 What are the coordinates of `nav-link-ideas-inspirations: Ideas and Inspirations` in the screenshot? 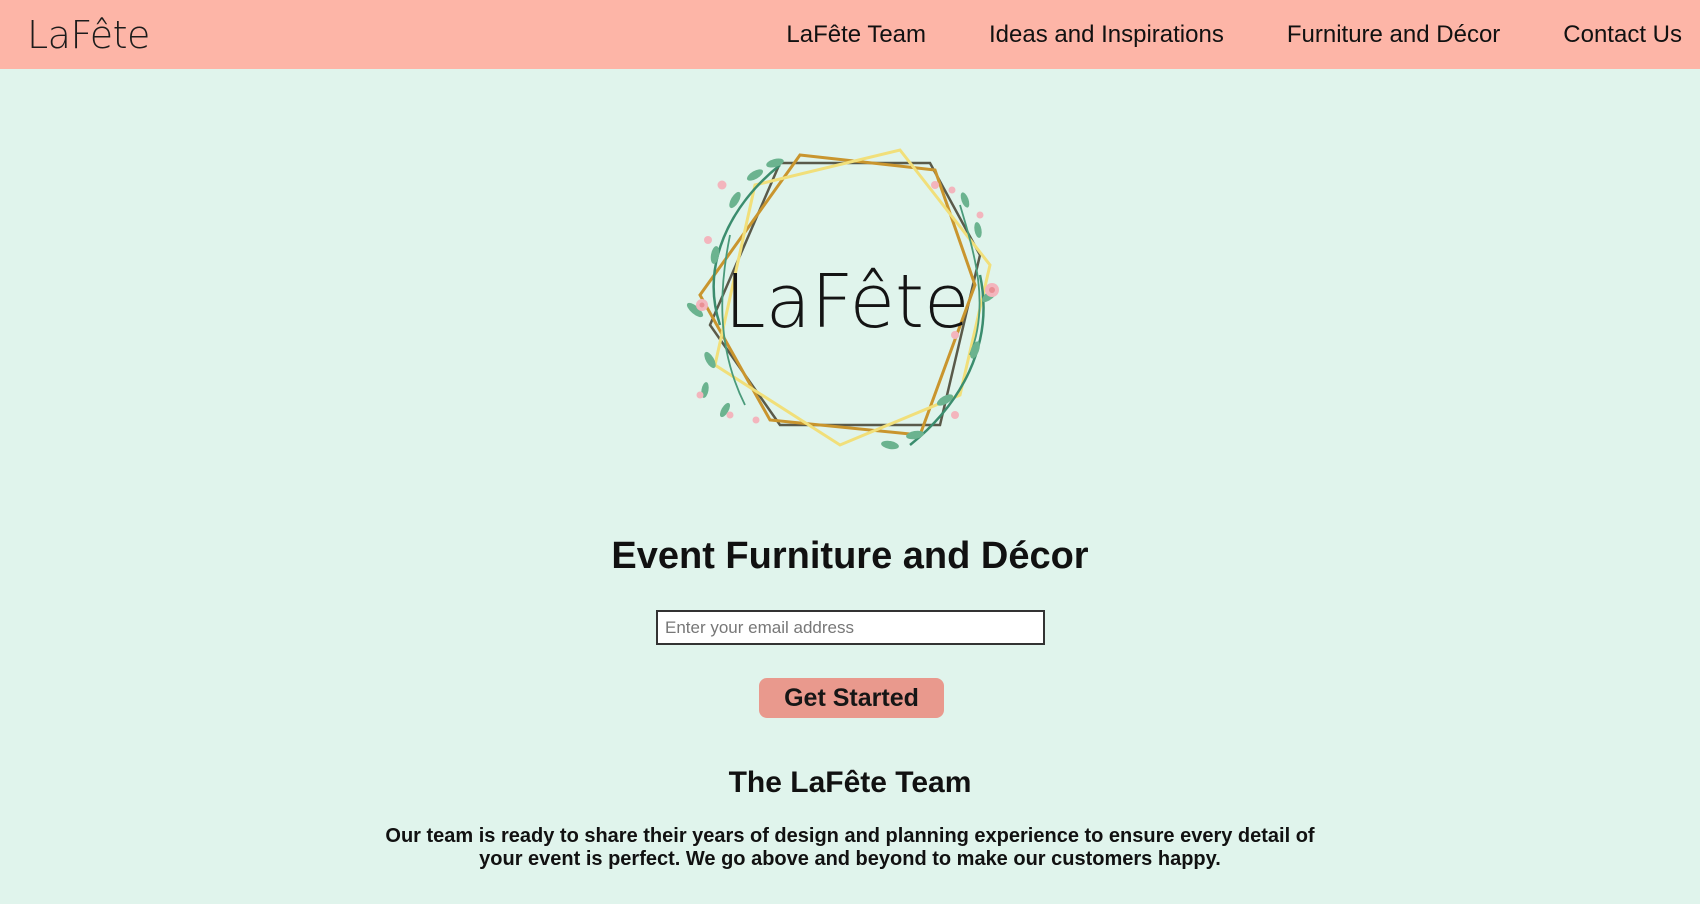 It's located at (1106, 34).